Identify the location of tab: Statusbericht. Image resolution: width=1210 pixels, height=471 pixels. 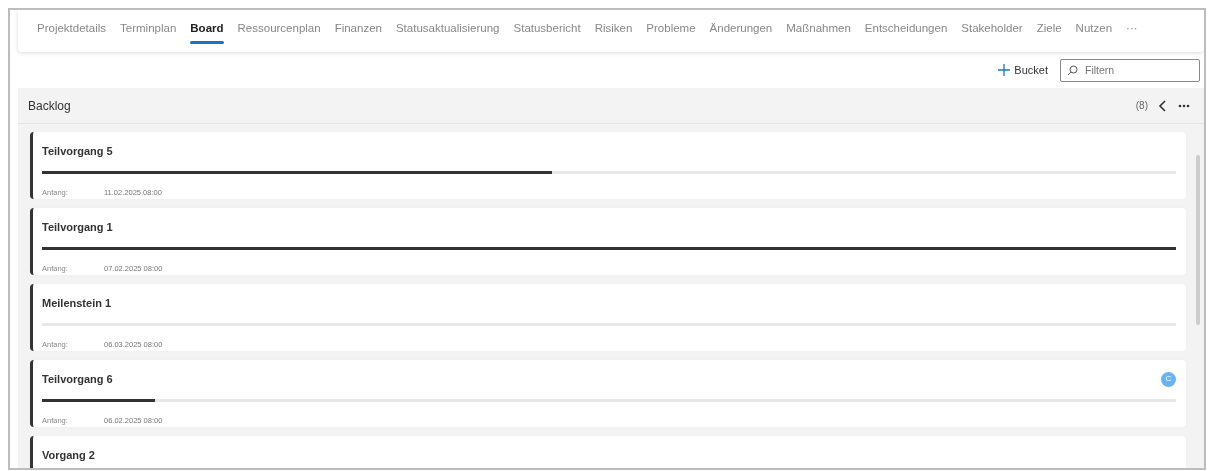
(547, 31).